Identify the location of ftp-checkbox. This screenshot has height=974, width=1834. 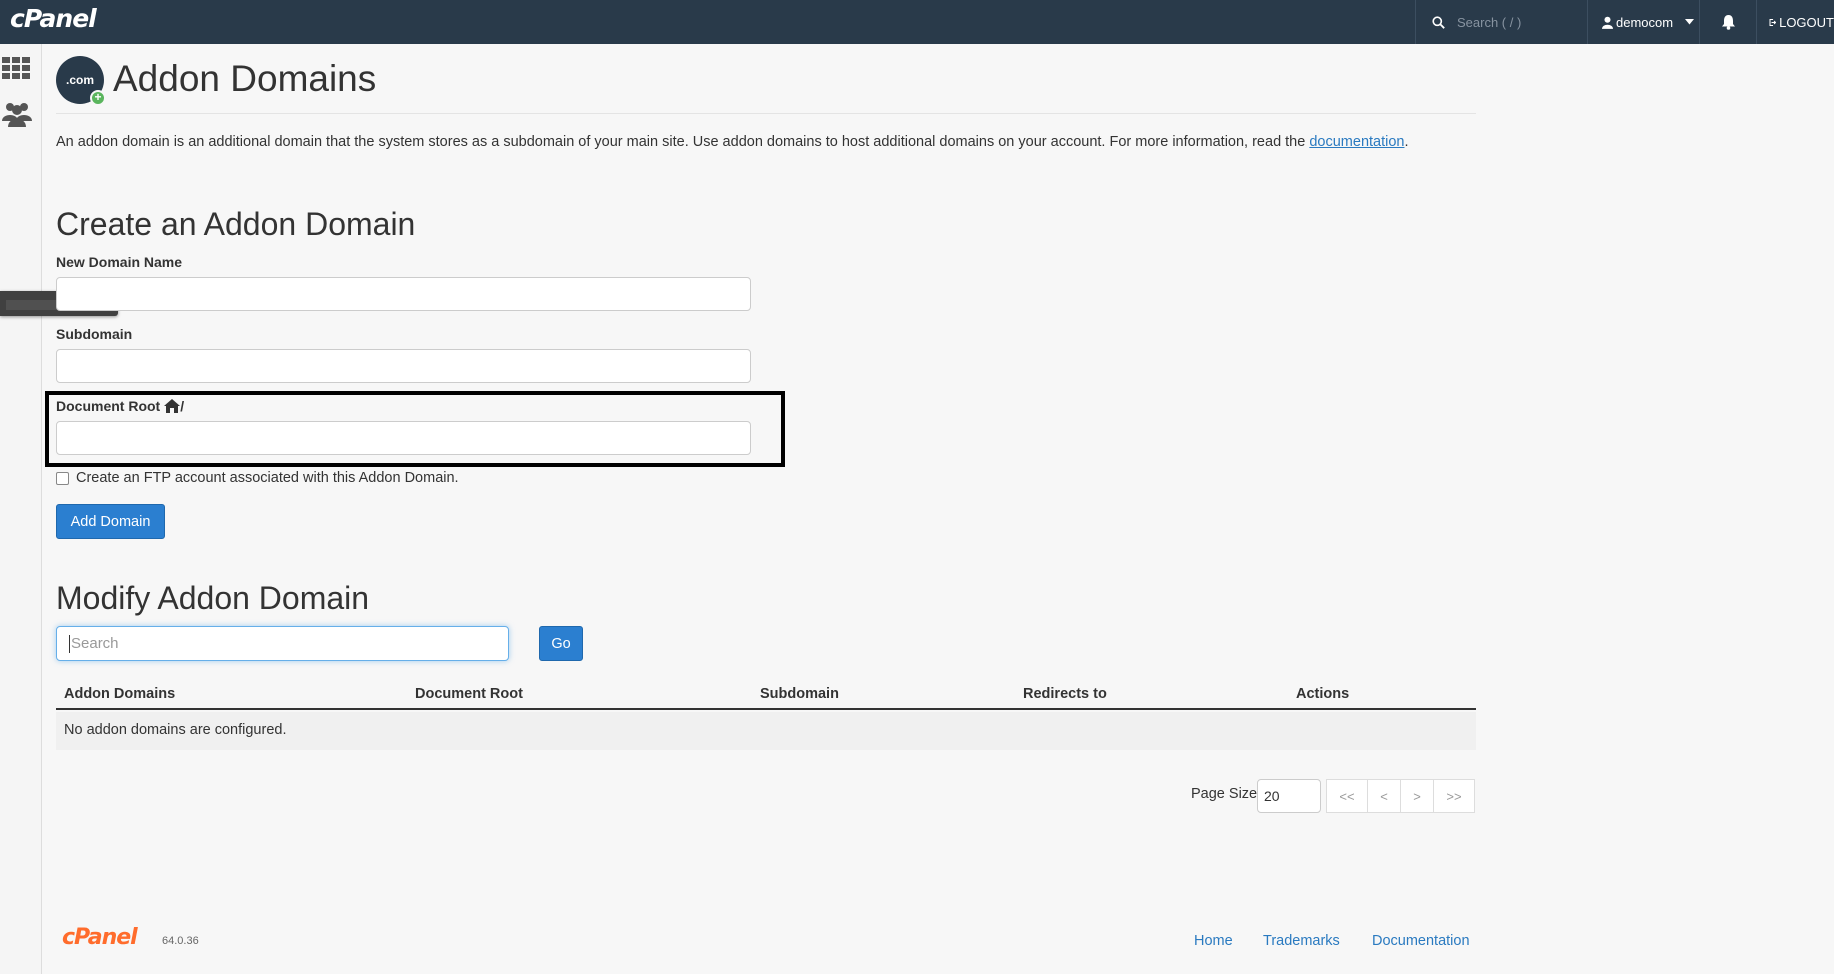
(62, 478).